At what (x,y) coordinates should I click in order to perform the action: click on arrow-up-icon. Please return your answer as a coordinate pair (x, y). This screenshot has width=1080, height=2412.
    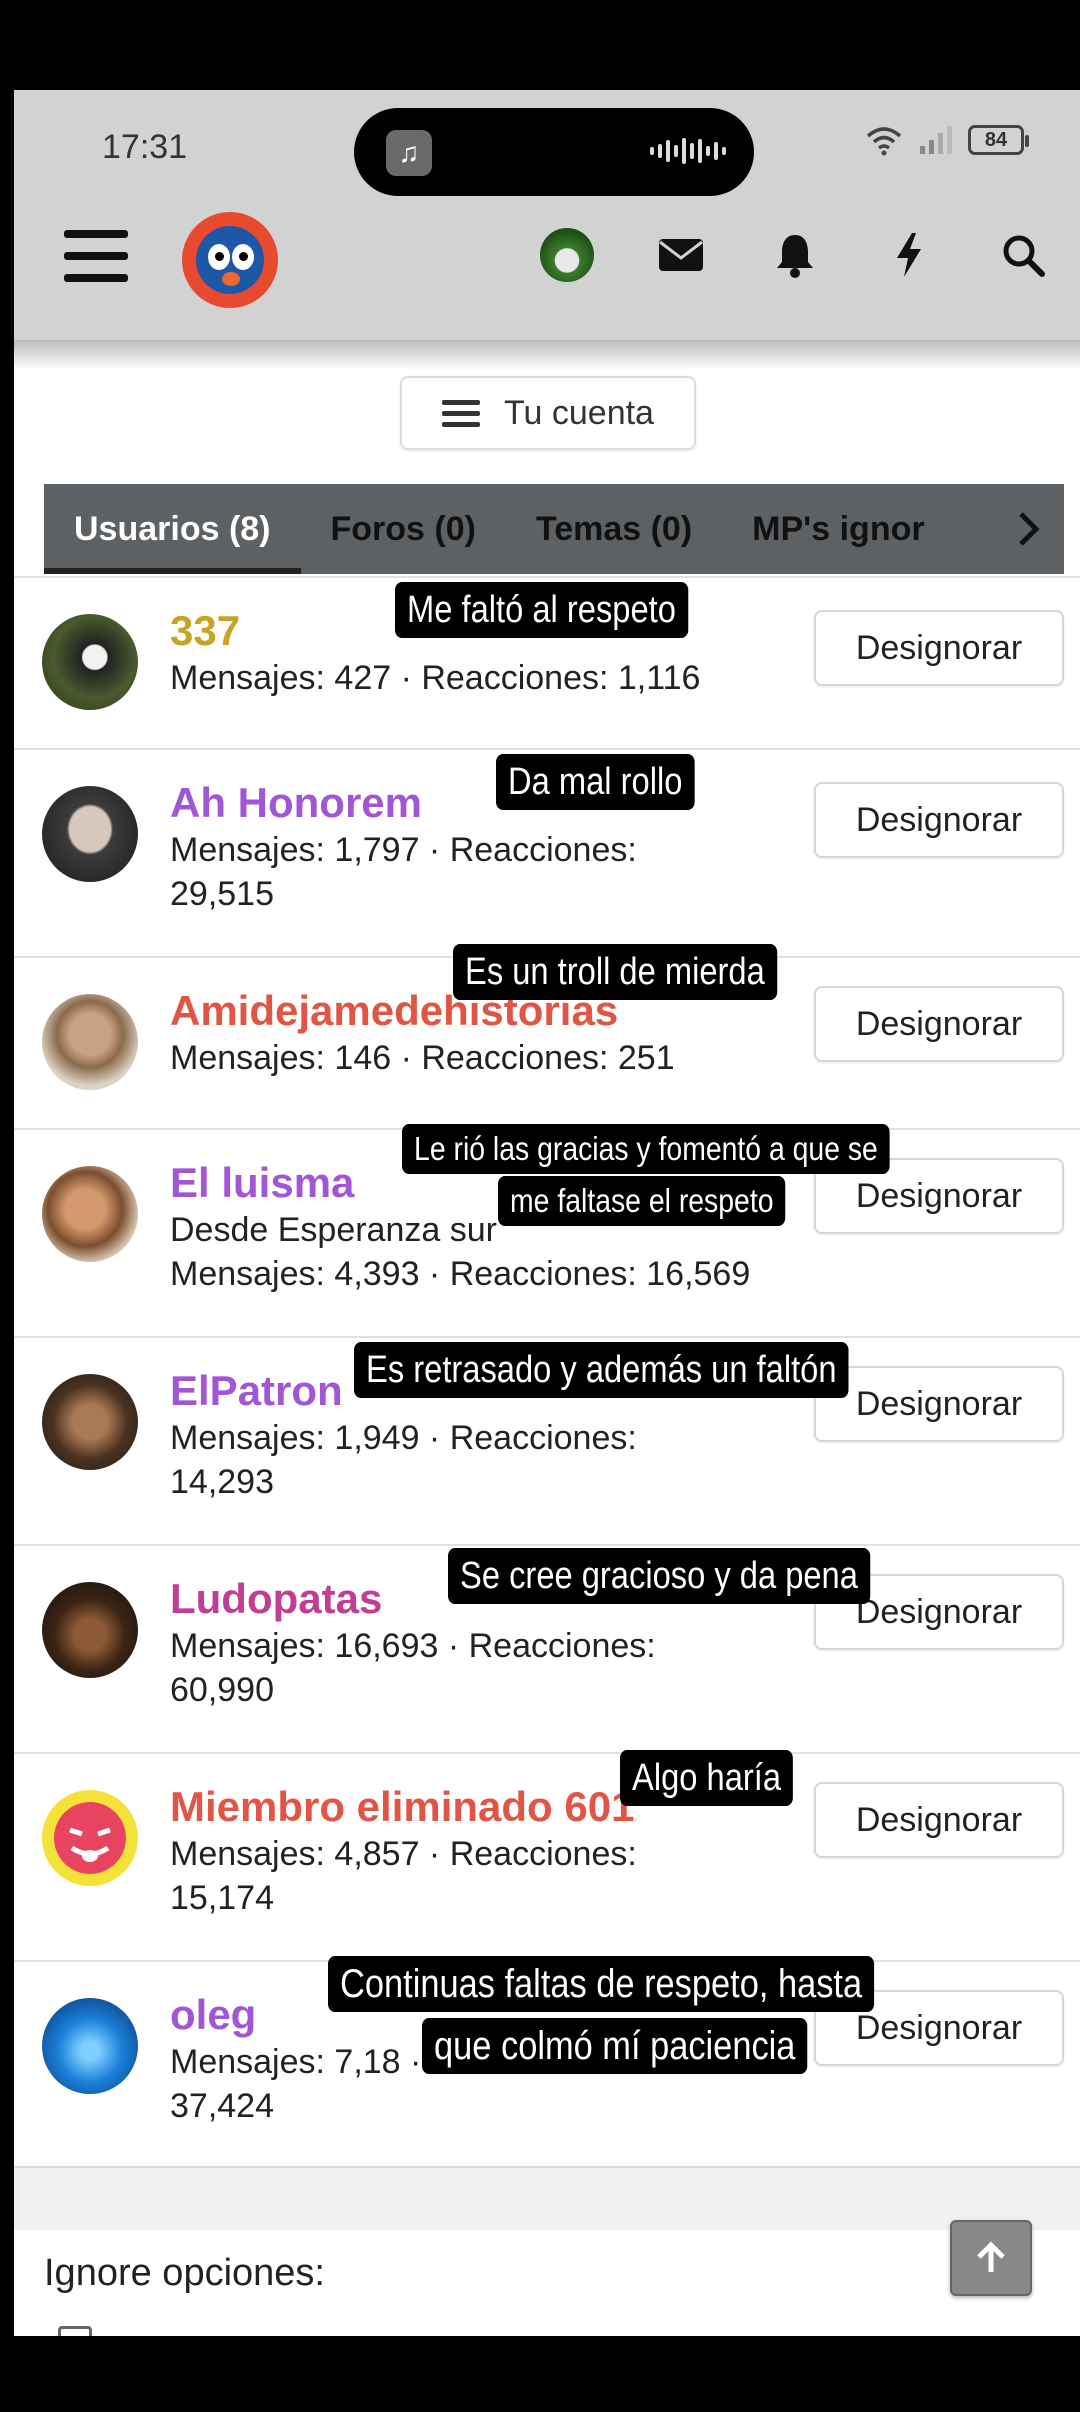
    Looking at the image, I should click on (991, 2256).